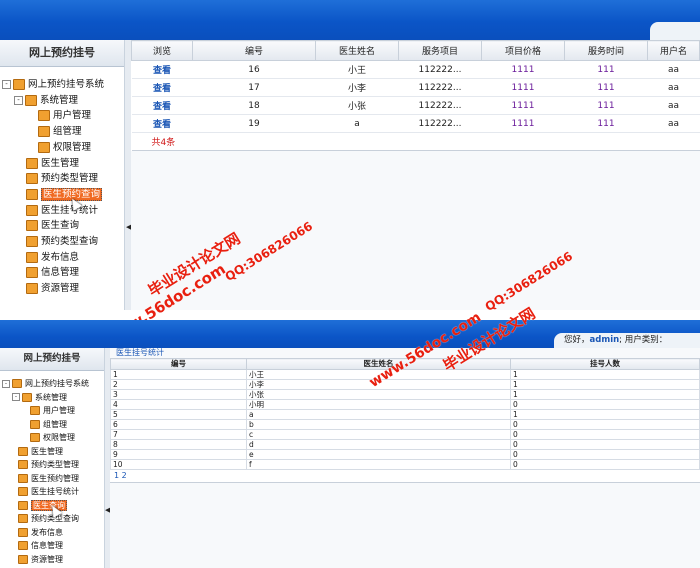 The image size is (700, 568). I want to click on sidebar-item-label: 资源管理, so click(60, 289).